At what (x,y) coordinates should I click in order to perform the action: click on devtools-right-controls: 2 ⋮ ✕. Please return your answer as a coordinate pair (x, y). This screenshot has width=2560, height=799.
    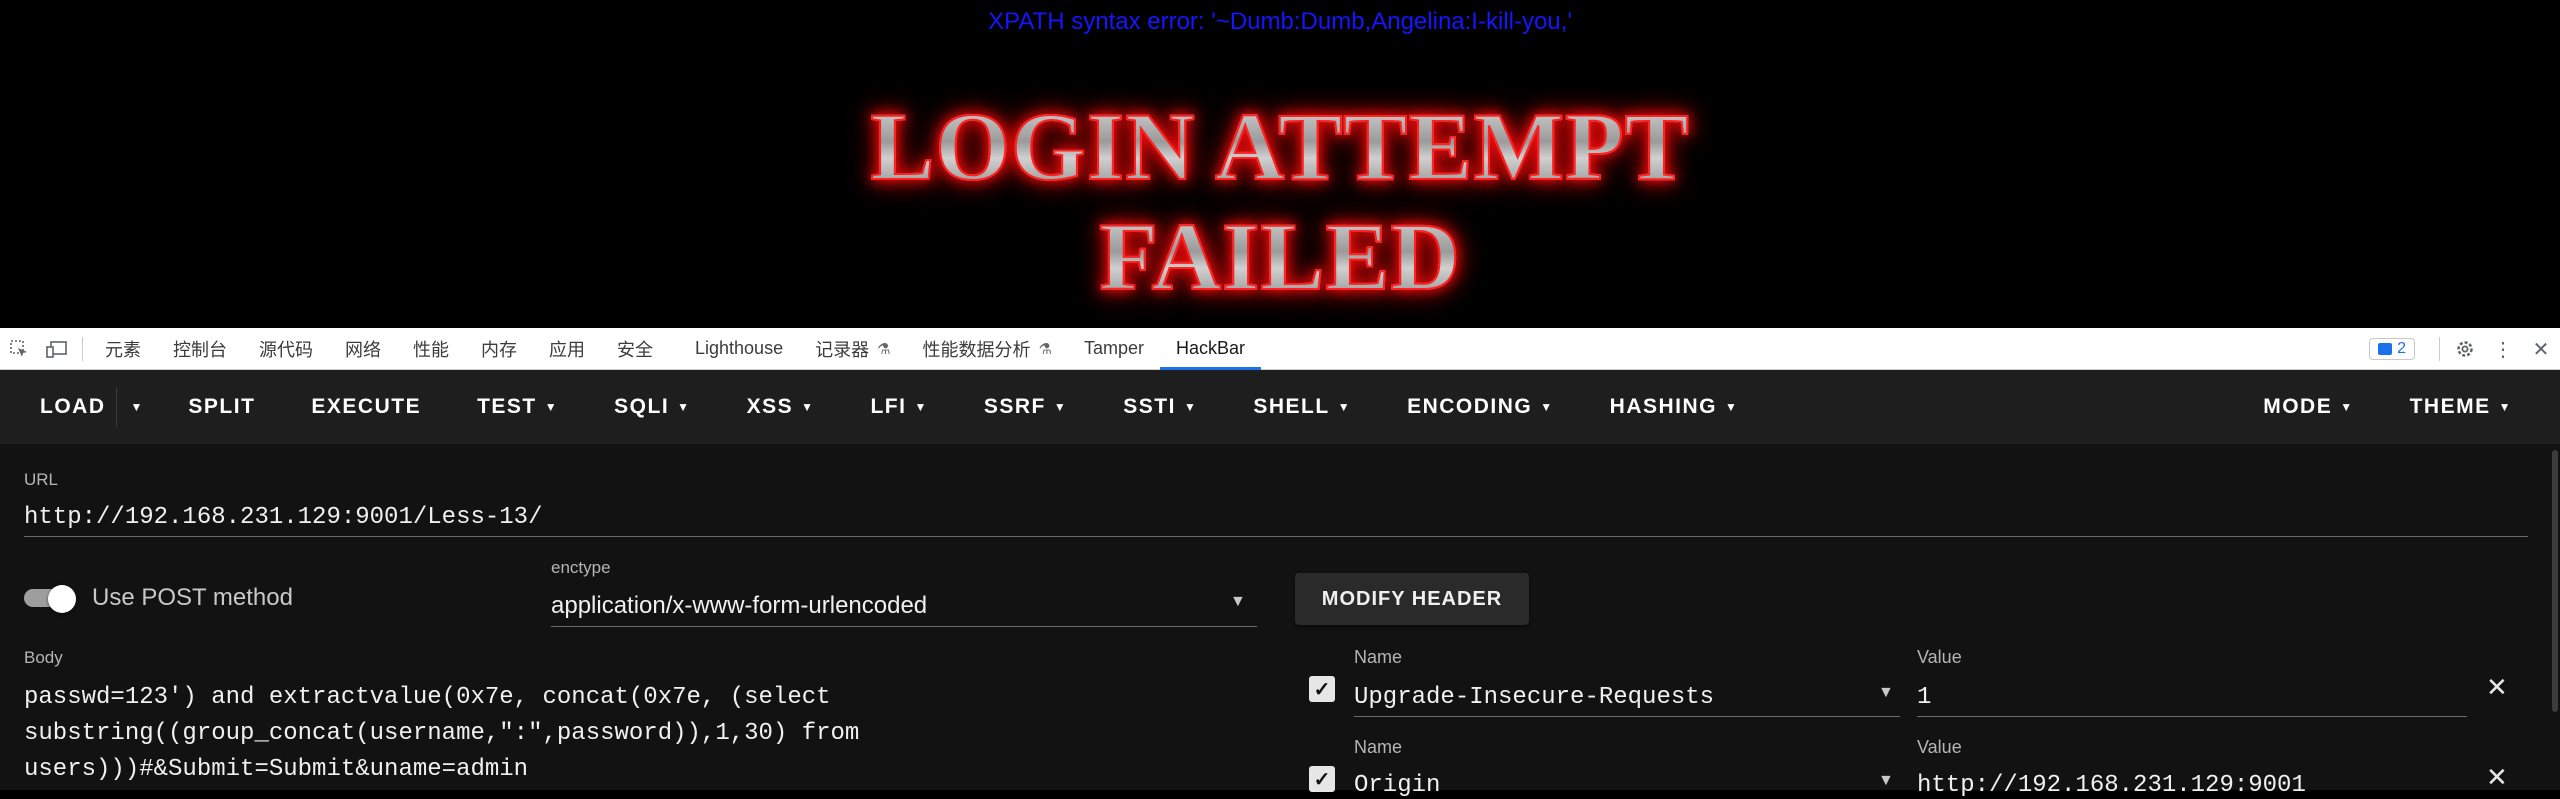
    Looking at the image, I should click on (2464, 349).